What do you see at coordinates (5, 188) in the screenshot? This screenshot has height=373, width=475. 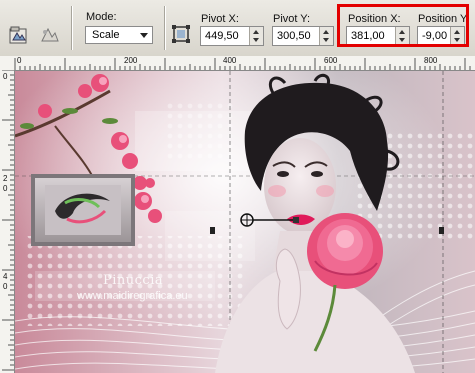 I see `vruler-label-c: 0` at bounding box center [5, 188].